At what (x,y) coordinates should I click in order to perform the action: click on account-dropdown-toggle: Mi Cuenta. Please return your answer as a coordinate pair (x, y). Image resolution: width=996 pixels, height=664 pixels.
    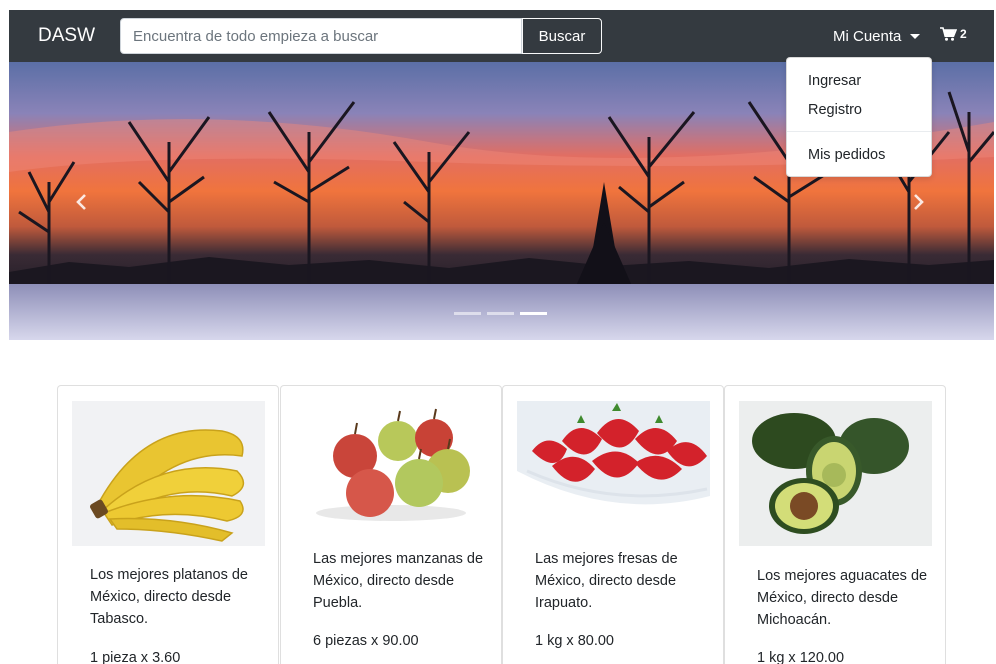
    Looking at the image, I should click on (877, 36).